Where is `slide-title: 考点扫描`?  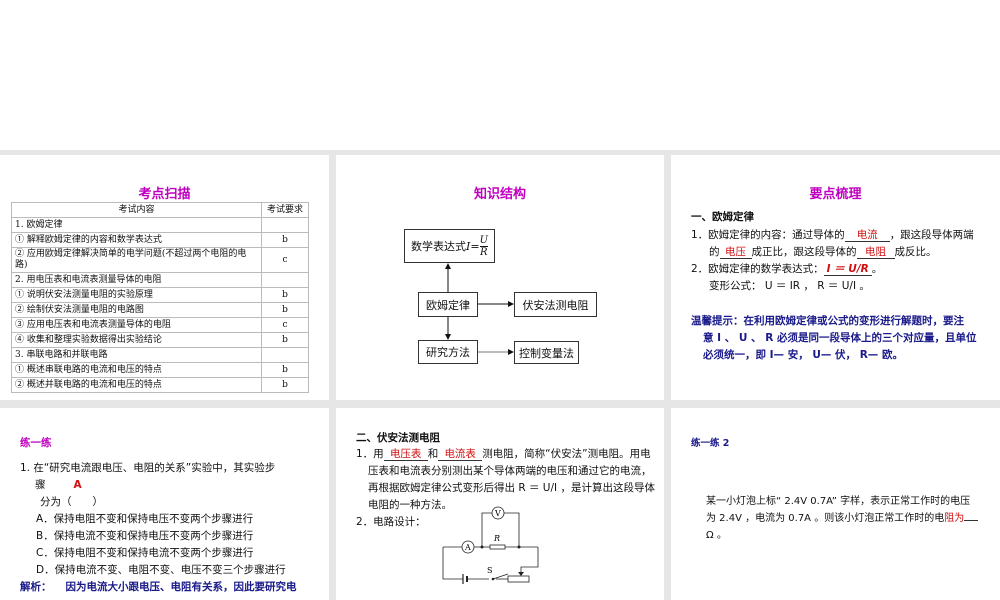
slide-title: 考点扫描 is located at coordinates (164, 194).